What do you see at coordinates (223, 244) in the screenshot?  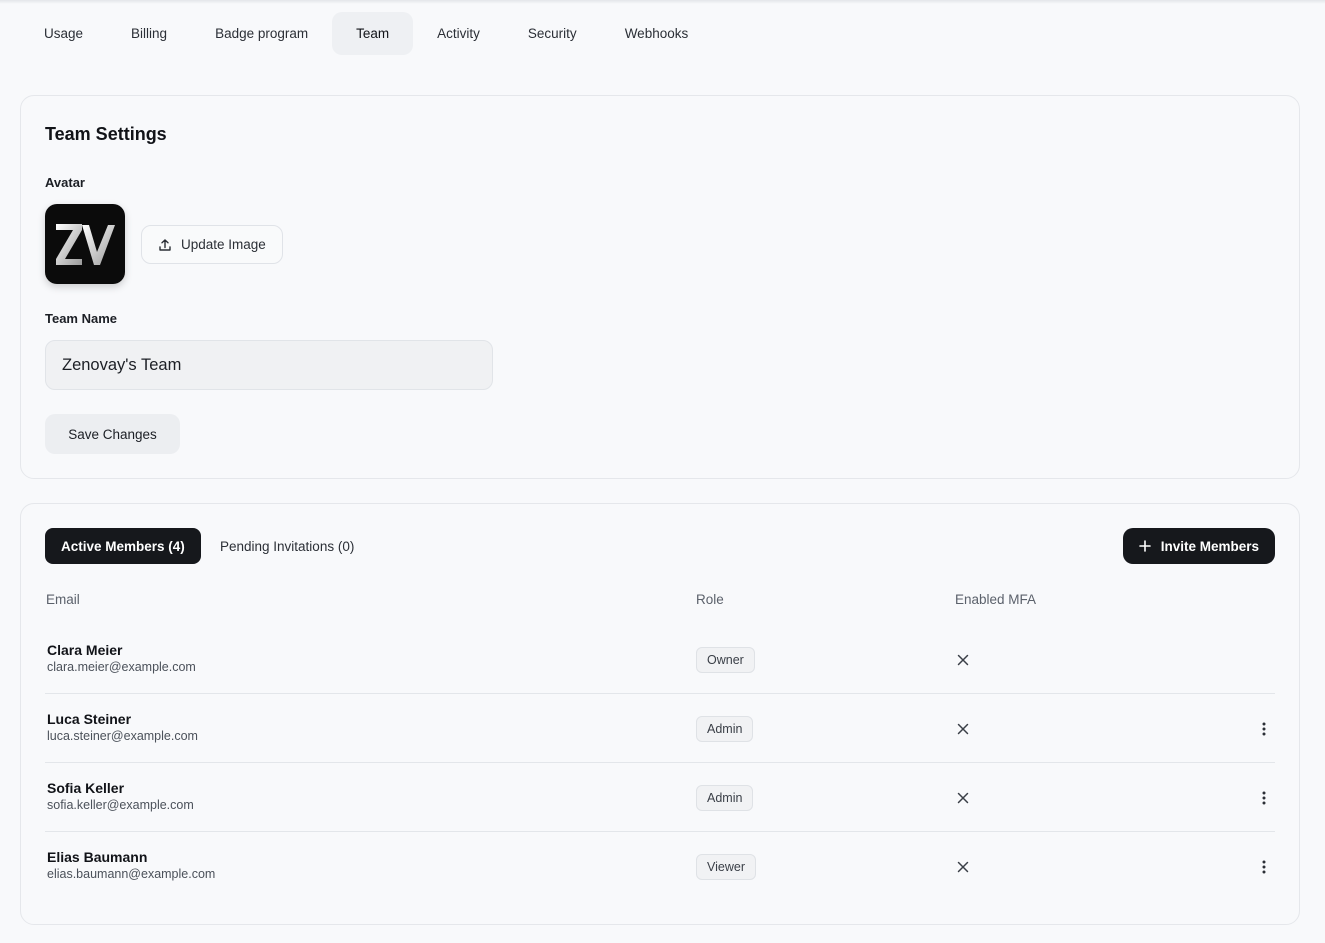 I see `update-image-label: Update Image` at bounding box center [223, 244].